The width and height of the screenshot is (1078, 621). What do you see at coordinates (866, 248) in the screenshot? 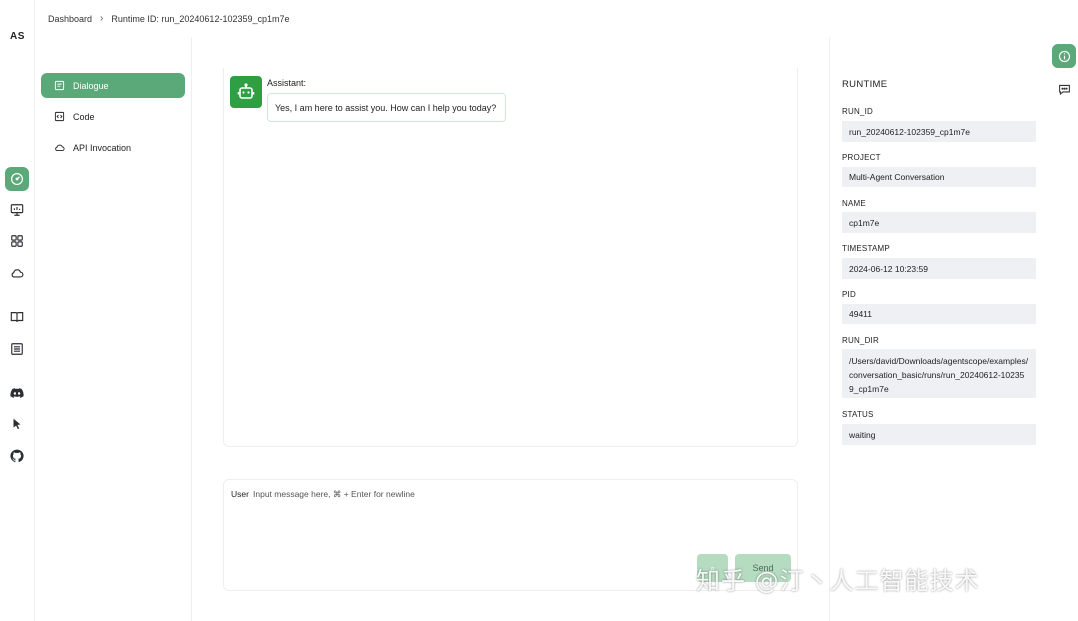
I see `field-label-timestamp: TIMESTAMP` at bounding box center [866, 248].